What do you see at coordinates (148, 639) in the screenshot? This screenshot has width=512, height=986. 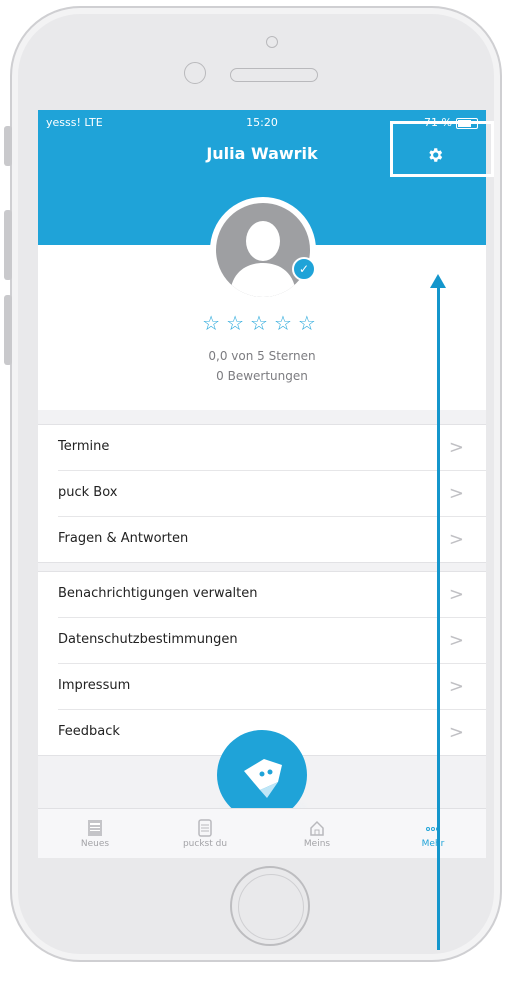 I see `menu-item-label: Datenschutzbestimmungen` at bounding box center [148, 639].